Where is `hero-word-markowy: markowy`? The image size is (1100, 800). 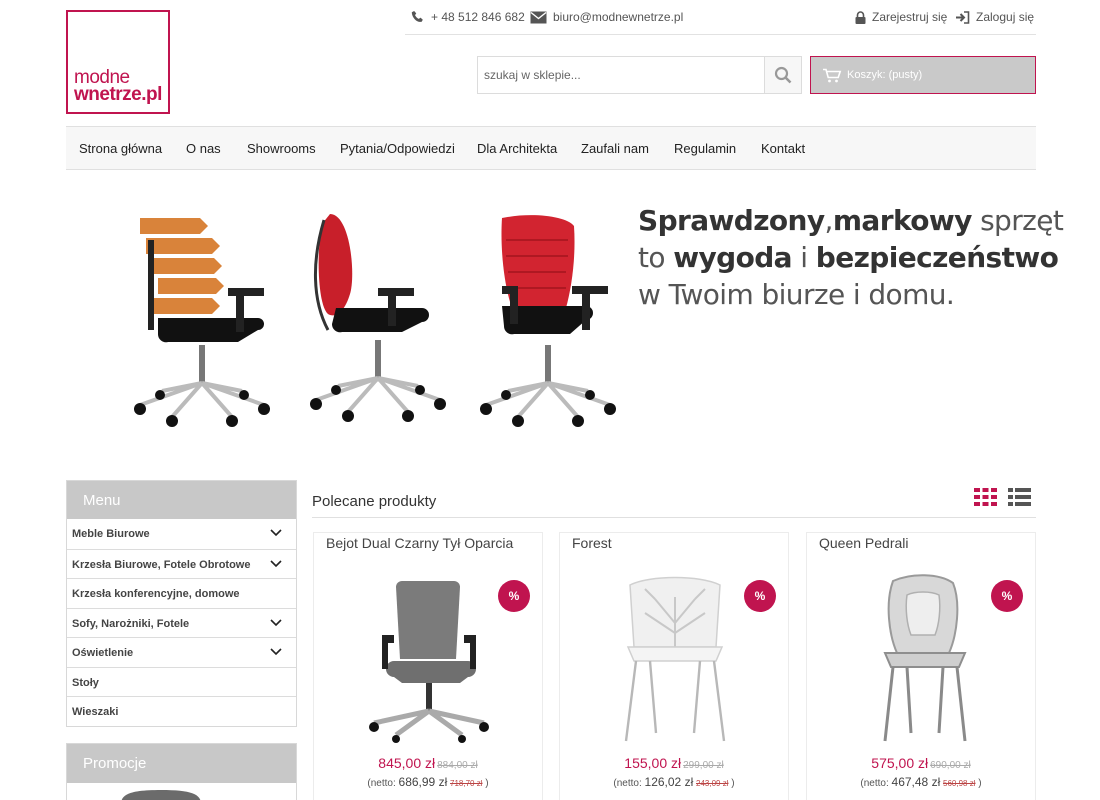
hero-word-markowy: markowy is located at coordinates (902, 220).